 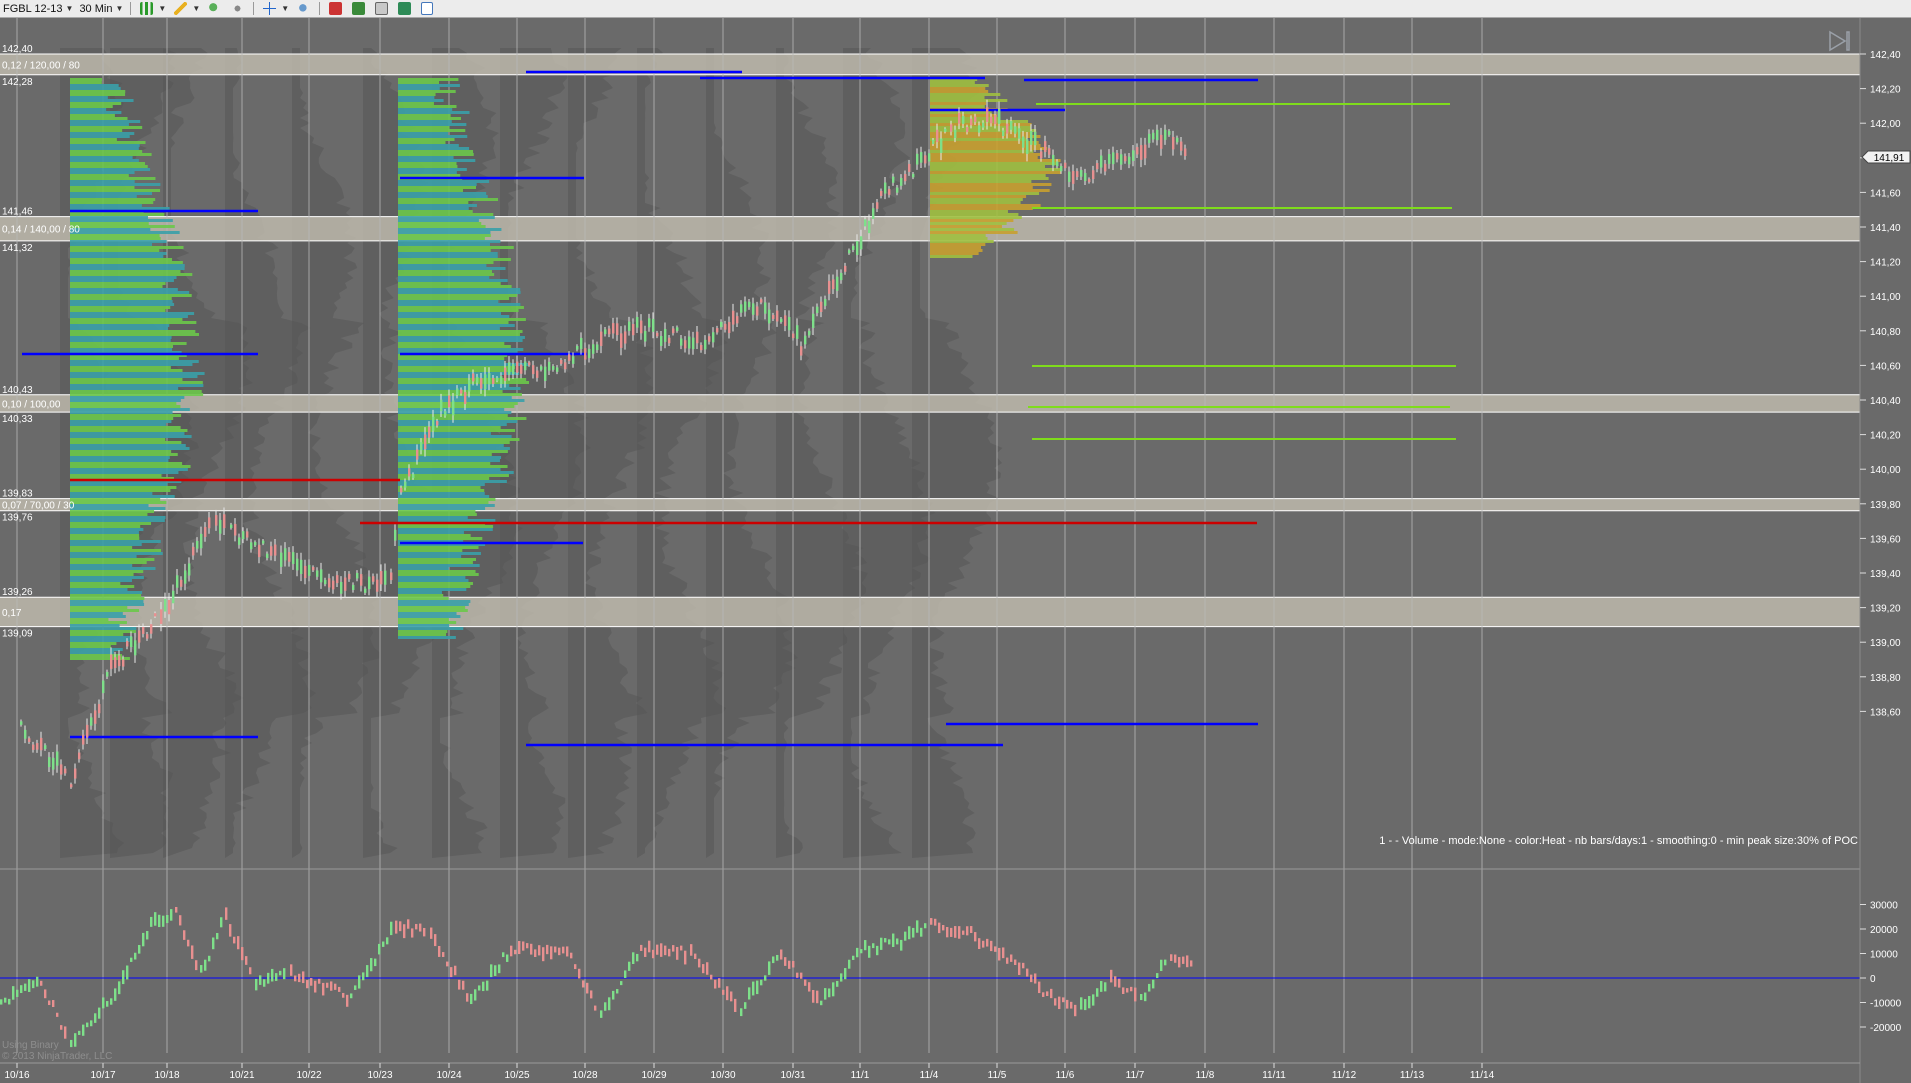 I want to click on toolbar-divider, so click(x=320, y=8).